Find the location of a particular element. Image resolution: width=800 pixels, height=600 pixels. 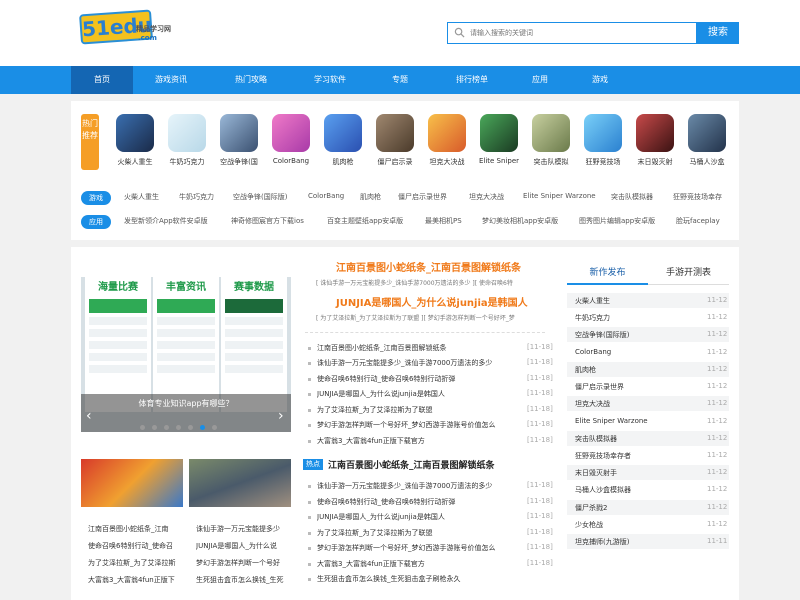

search-button: 搜索 is located at coordinates (718, 33).